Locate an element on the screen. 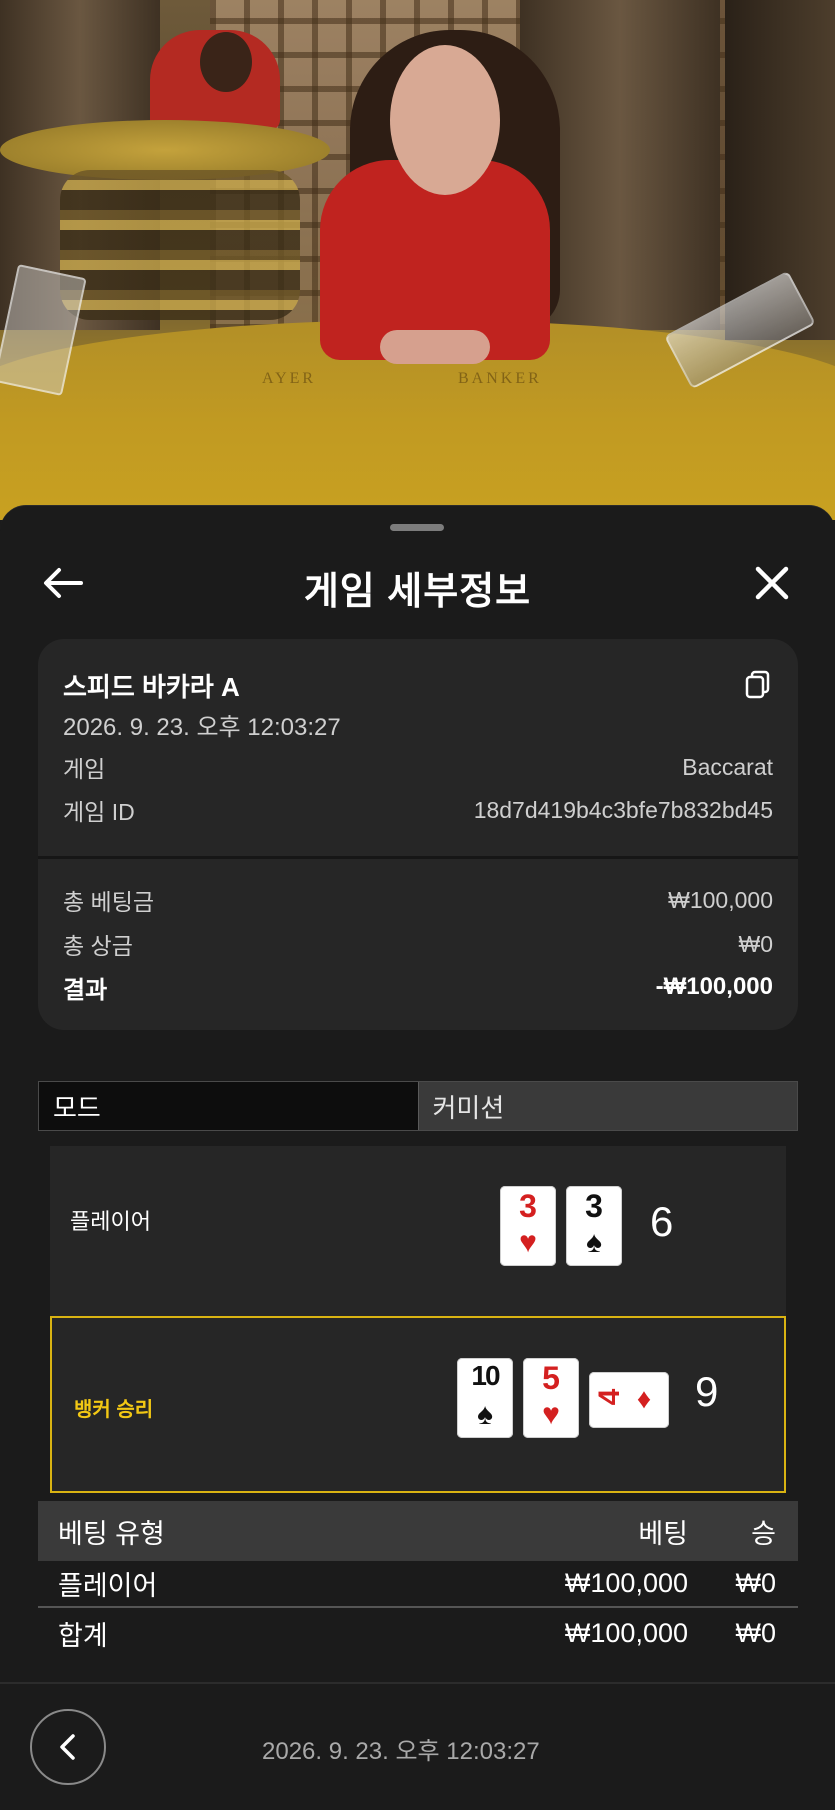 The width and height of the screenshot is (835, 1810). sheet-header: 게임 세부정보 is located at coordinates (417, 581).